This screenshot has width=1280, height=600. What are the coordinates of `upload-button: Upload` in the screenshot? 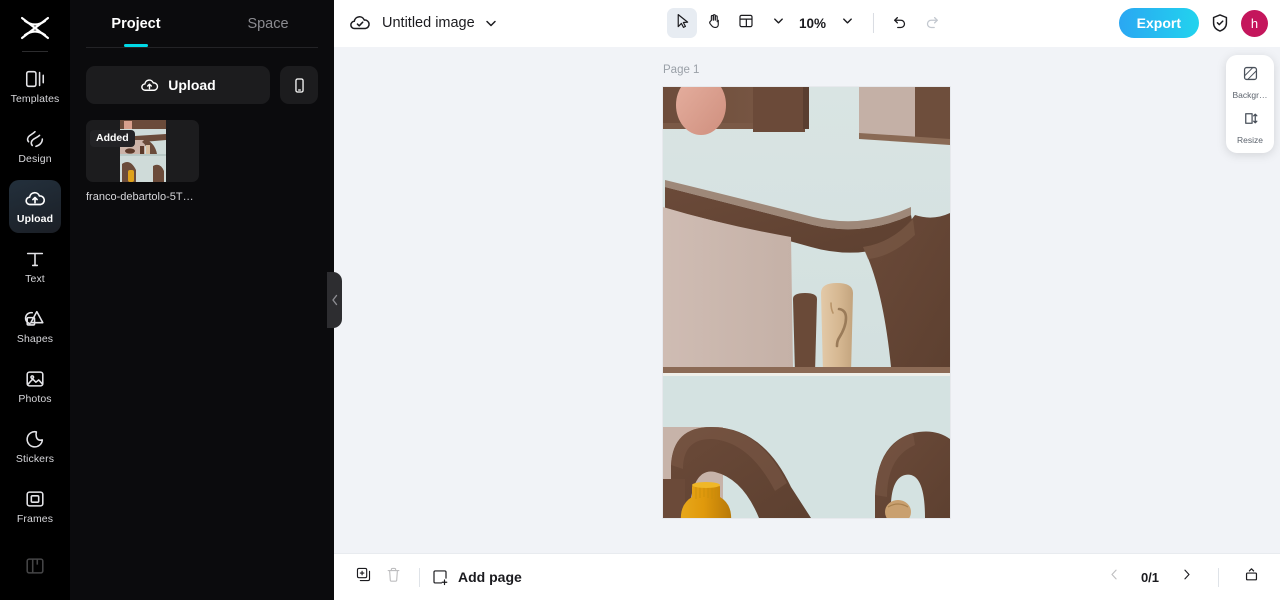 It's located at (178, 85).